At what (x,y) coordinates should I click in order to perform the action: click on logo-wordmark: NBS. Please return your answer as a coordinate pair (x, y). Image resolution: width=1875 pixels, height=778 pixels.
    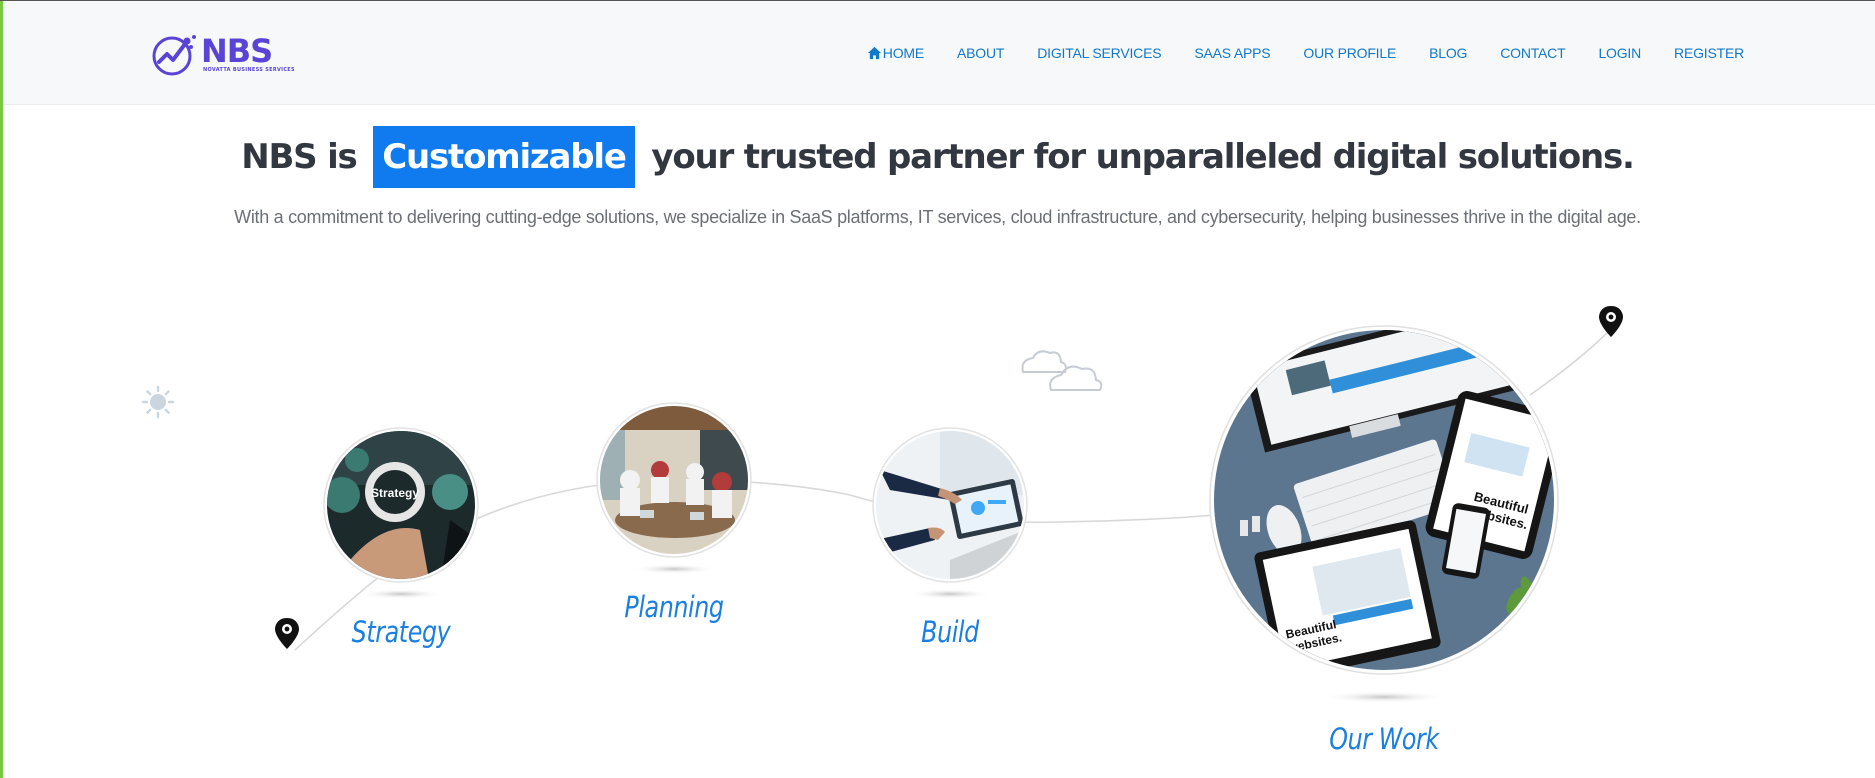
    Looking at the image, I should click on (237, 51).